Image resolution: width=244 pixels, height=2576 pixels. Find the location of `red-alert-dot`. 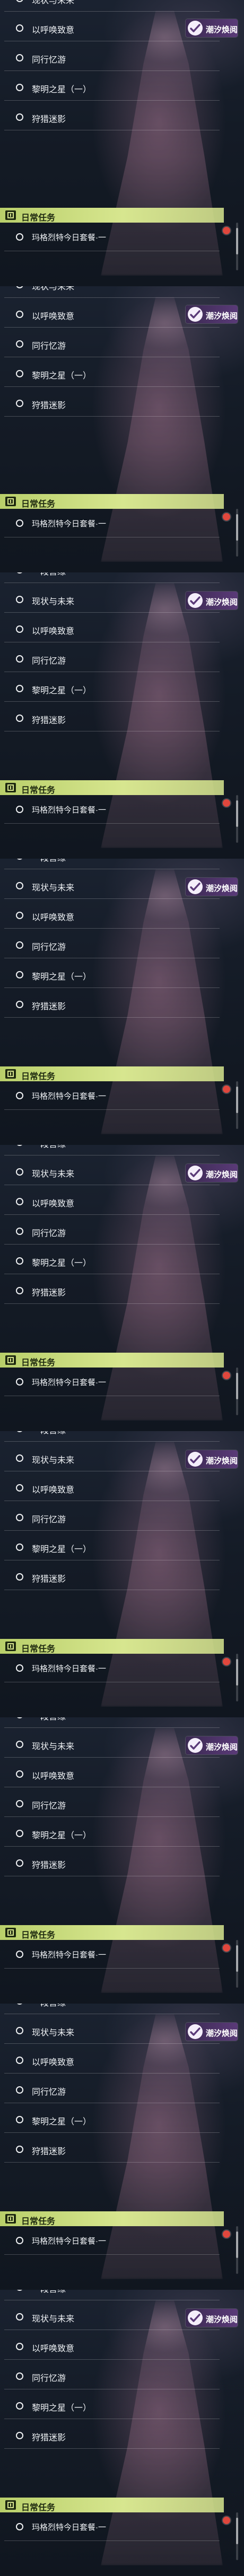

red-alert-dot is located at coordinates (227, 2520).